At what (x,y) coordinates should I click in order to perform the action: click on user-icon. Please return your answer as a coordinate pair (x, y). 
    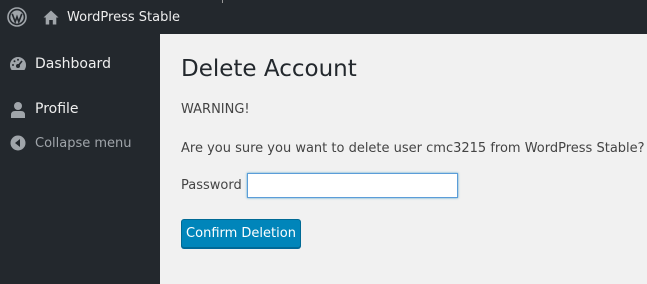
    Looking at the image, I should click on (18, 109).